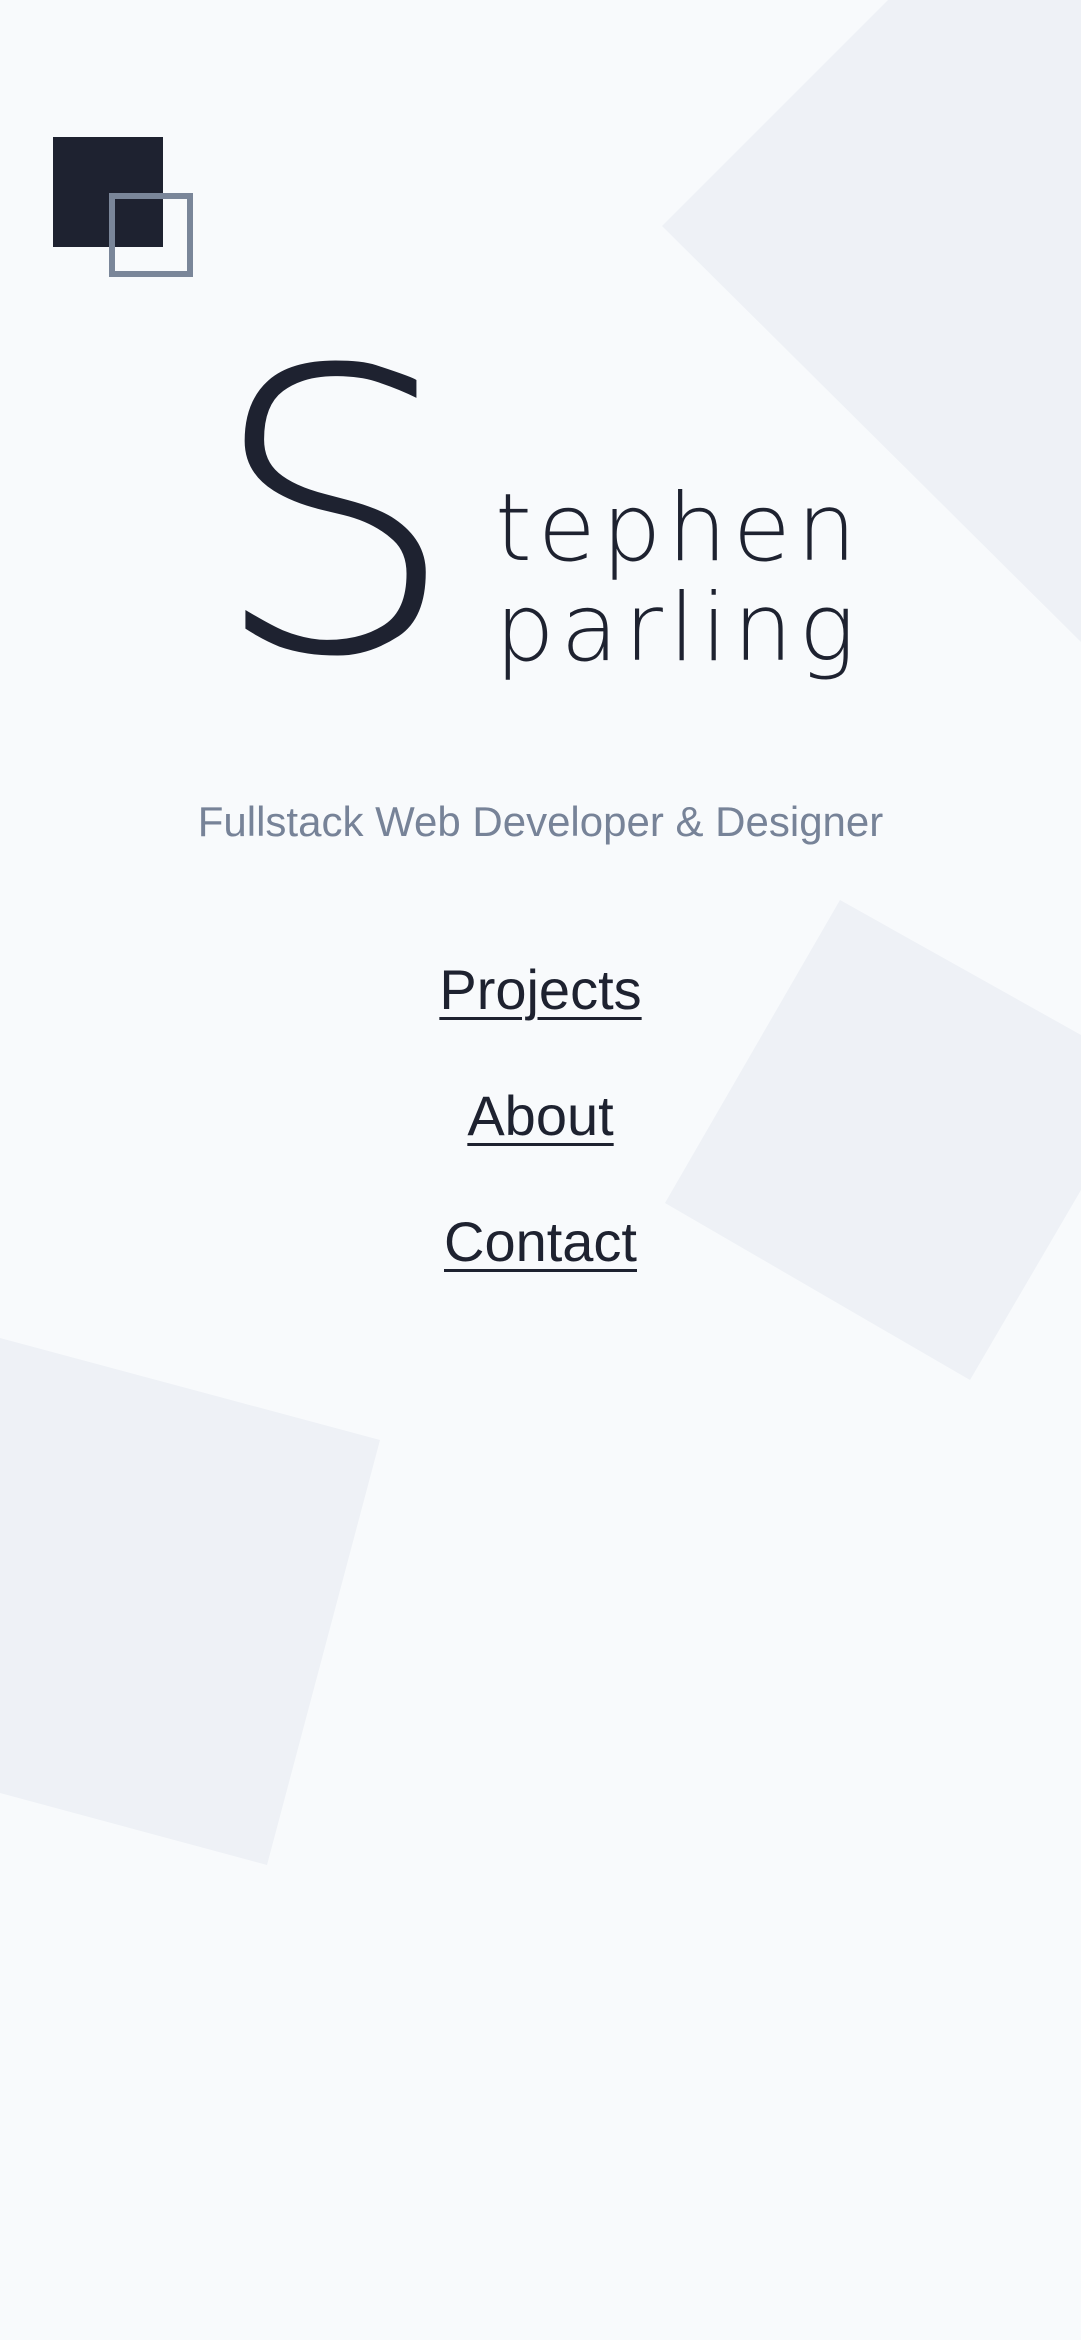 This screenshot has height=2340, width=1081. I want to click on name-line-first: tephen, so click(679, 528).